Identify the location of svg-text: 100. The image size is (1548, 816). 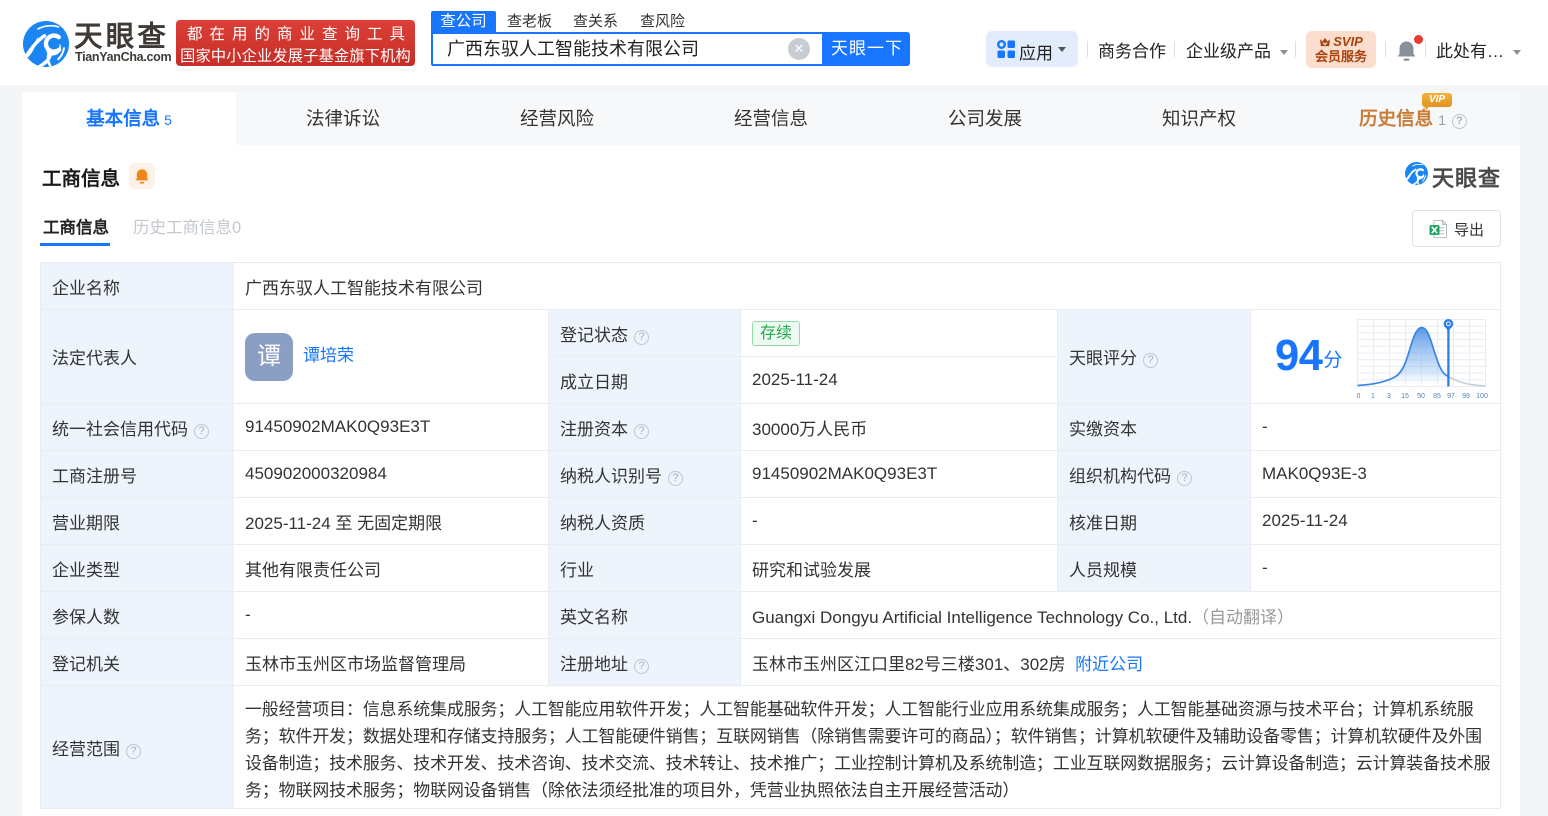
(1482, 396).